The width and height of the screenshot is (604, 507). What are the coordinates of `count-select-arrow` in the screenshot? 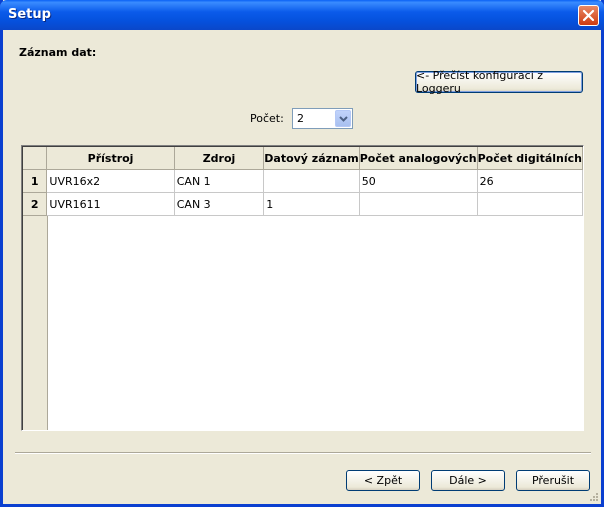 It's located at (343, 118).